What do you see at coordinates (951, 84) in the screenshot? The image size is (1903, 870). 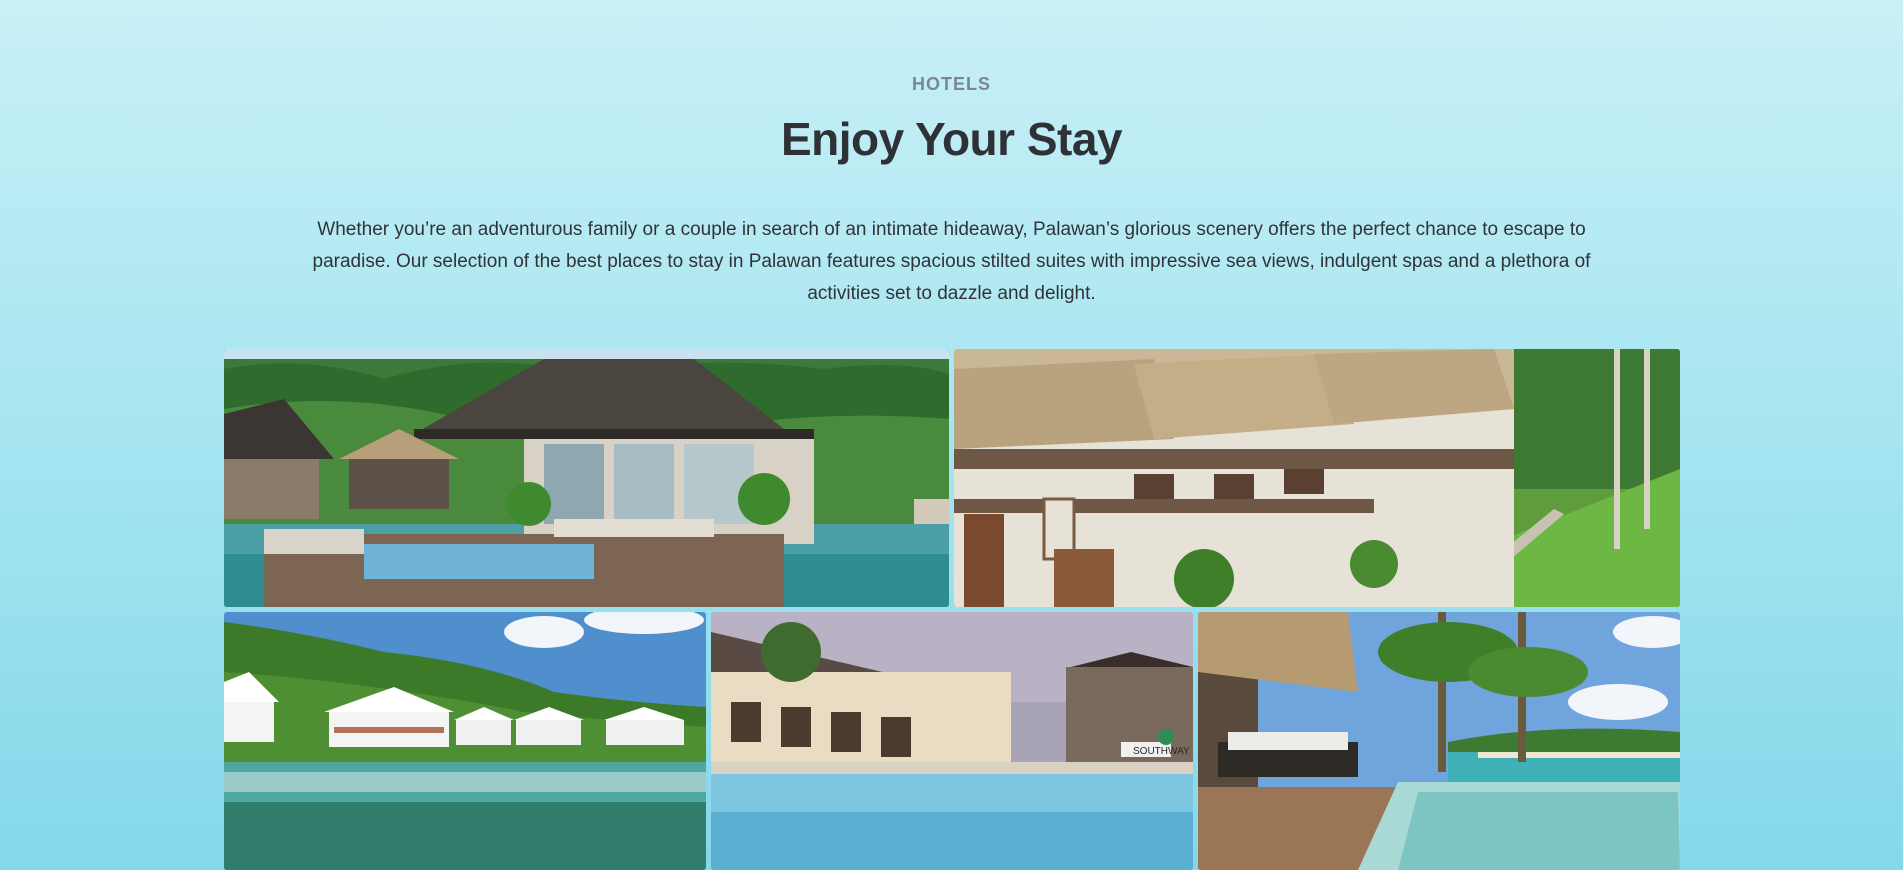 I see `section-eyebrow: HOTELS` at bounding box center [951, 84].